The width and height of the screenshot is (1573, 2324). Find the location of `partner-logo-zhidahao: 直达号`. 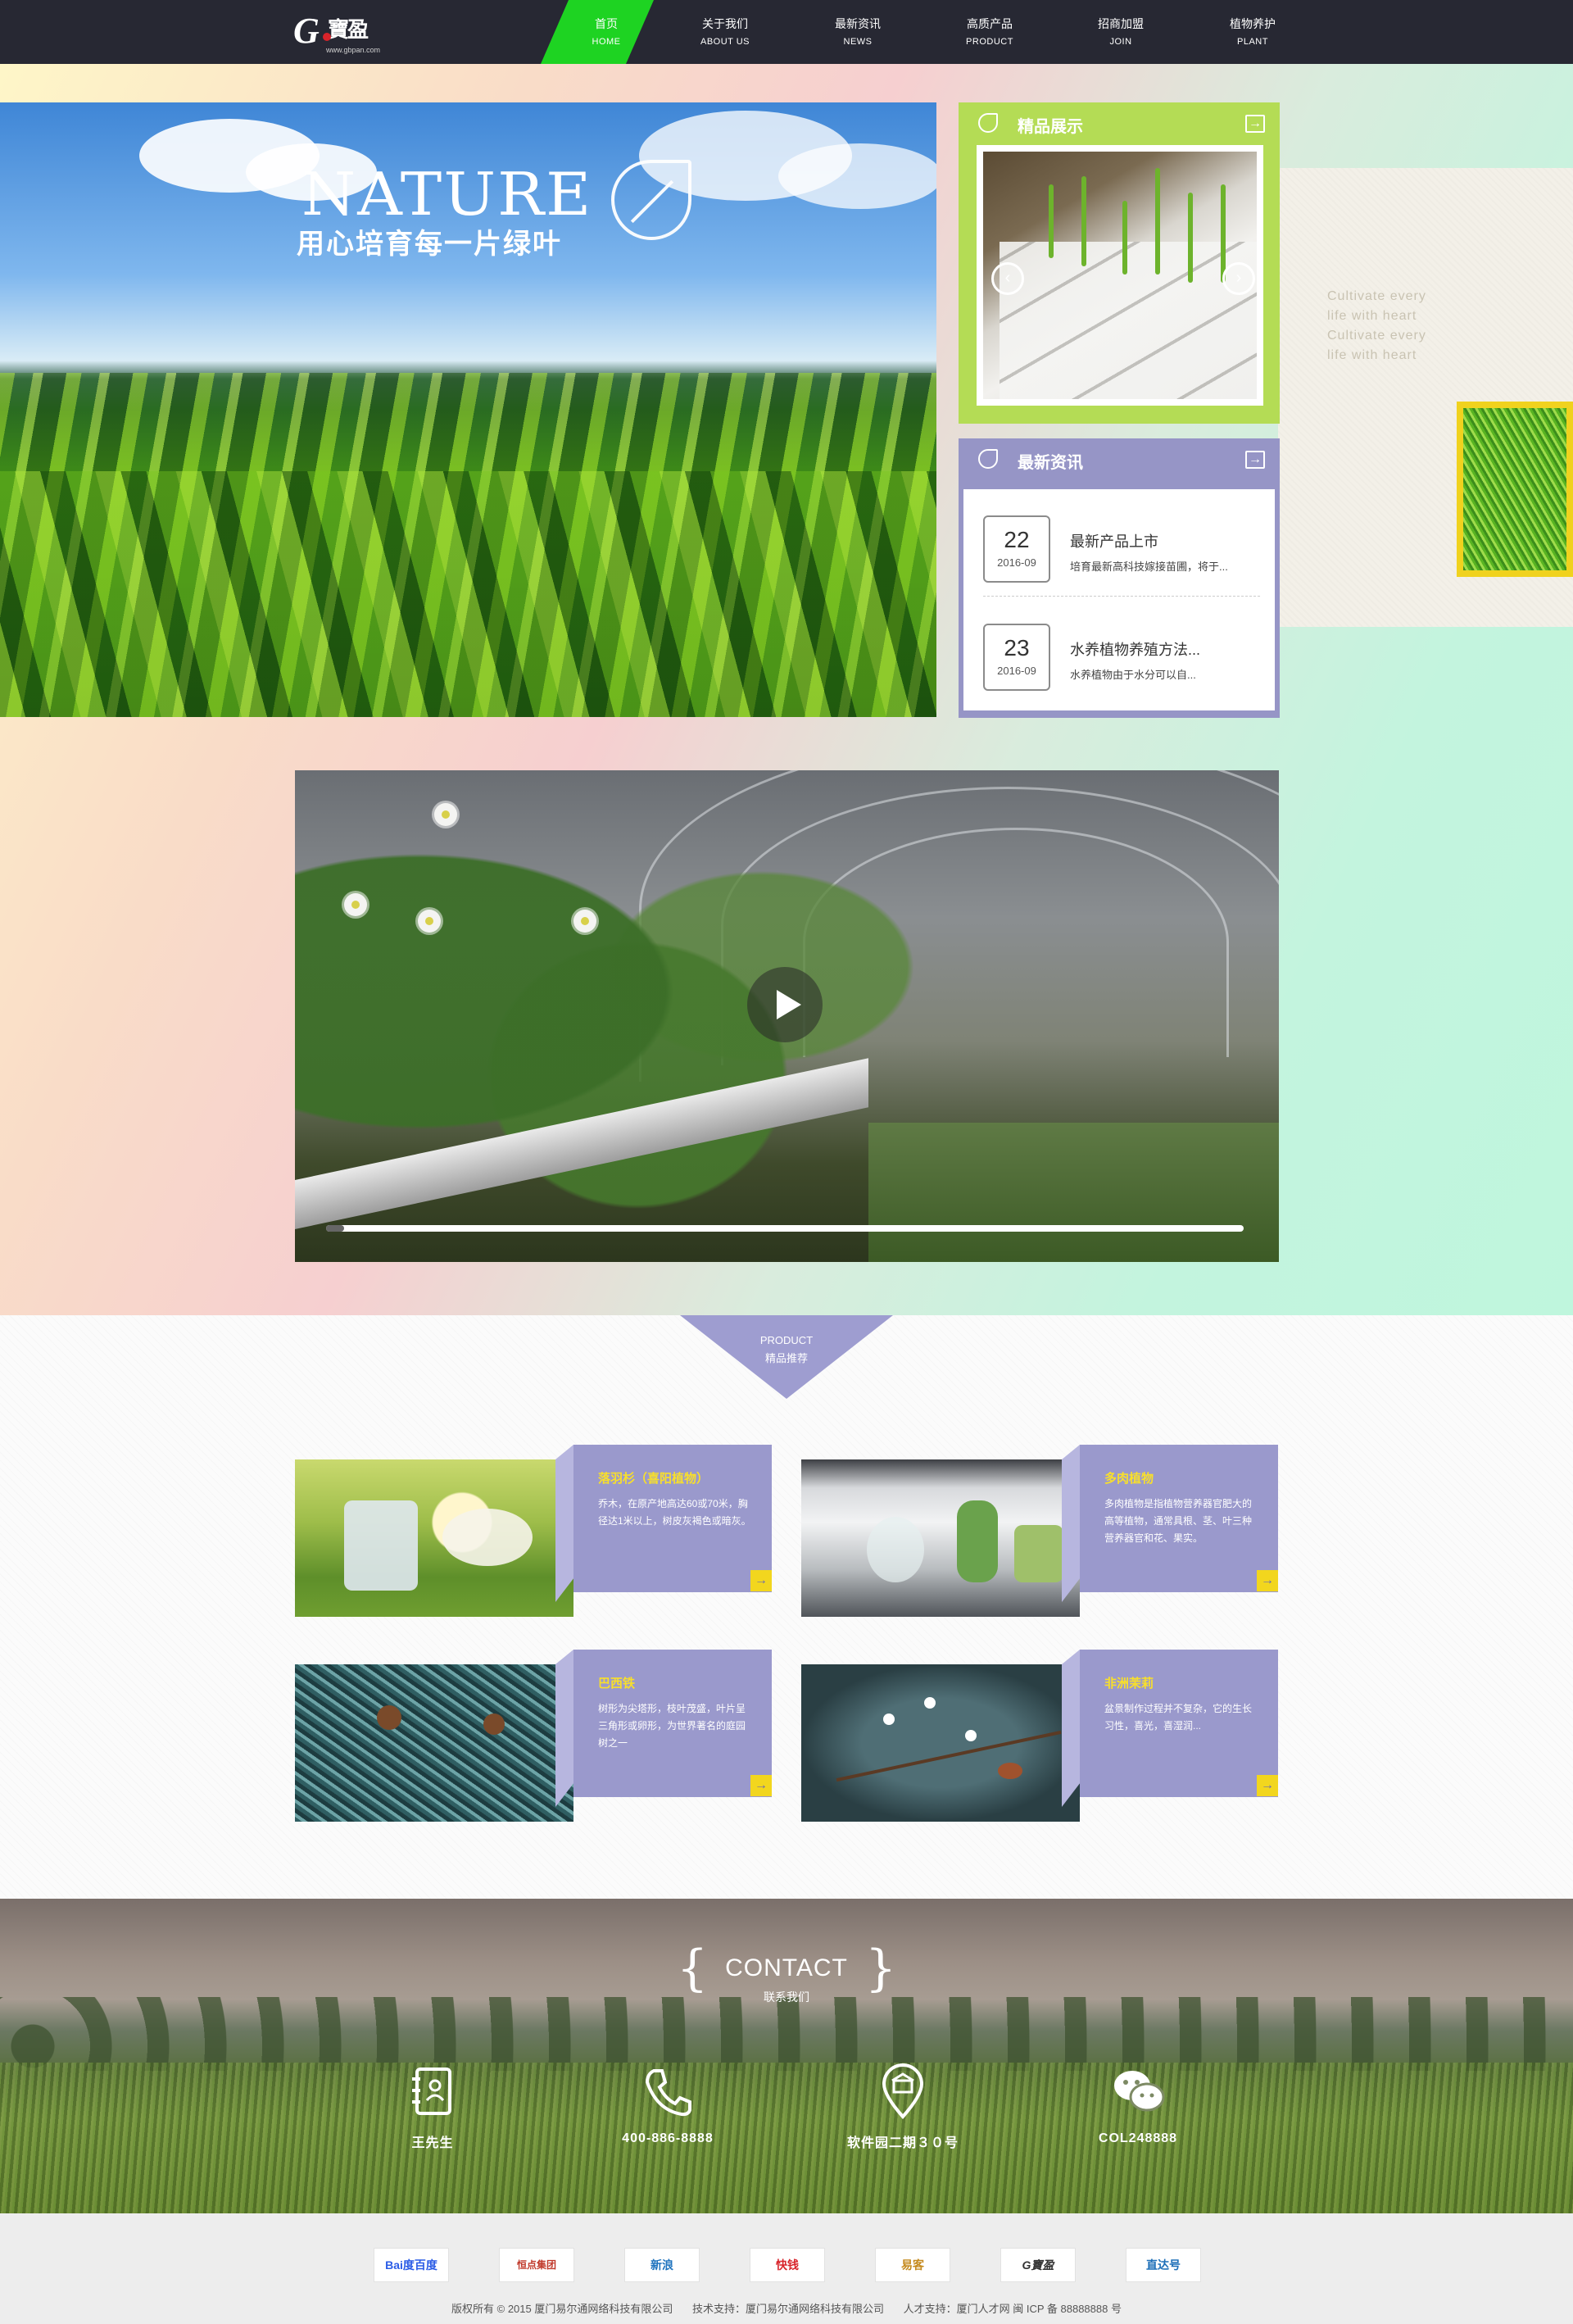

partner-logo-zhidahao: 直达号 is located at coordinates (1163, 2265).